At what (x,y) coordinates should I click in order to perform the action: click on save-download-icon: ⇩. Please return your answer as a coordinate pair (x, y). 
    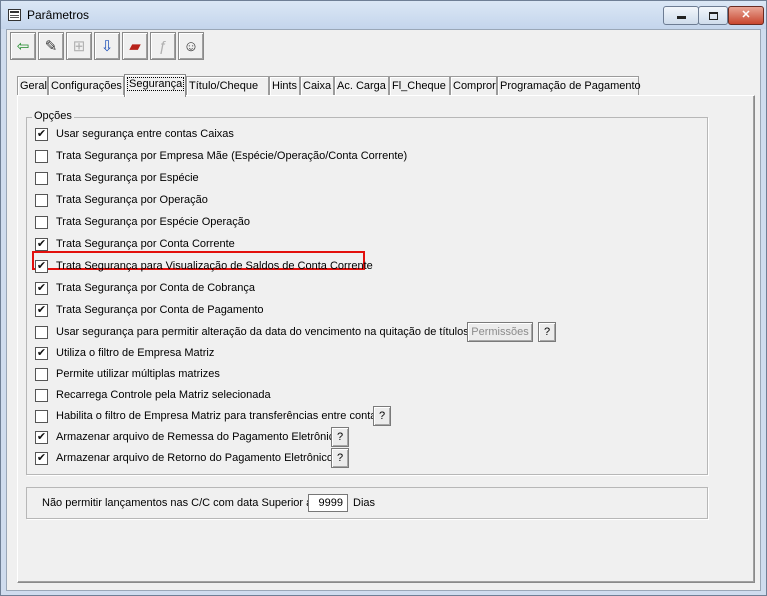
    Looking at the image, I should click on (107, 46).